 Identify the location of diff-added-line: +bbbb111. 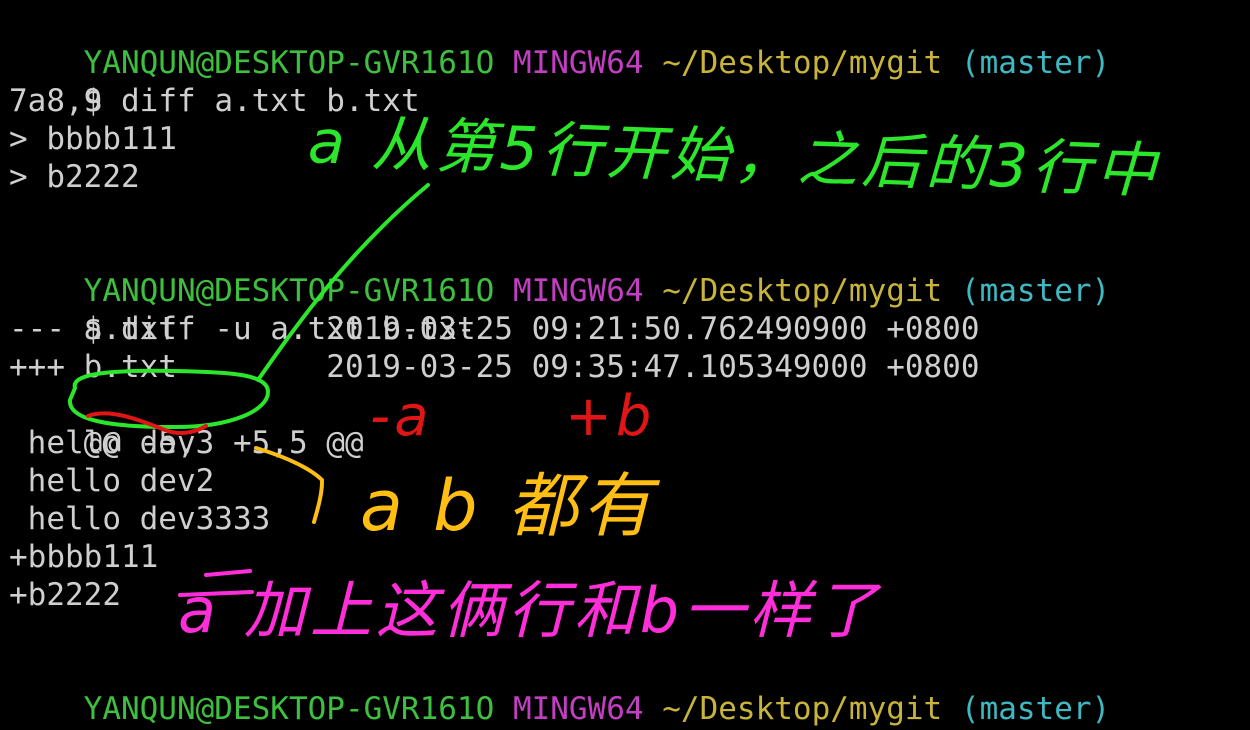
(84, 557).